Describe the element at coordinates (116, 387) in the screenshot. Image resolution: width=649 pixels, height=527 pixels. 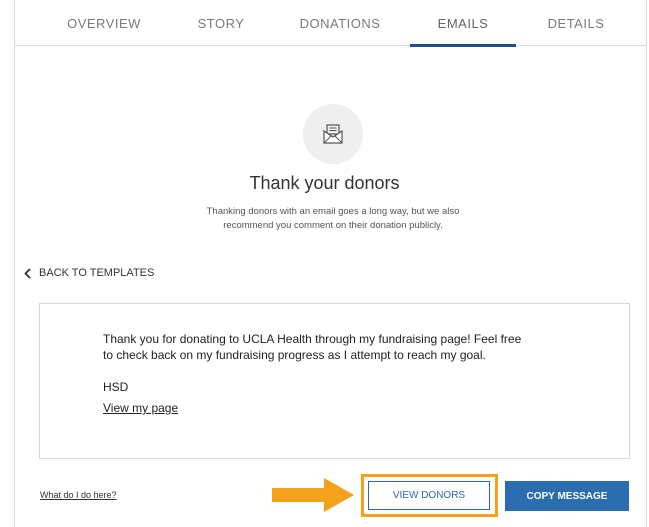
I see `message-signature: HSD` at that location.